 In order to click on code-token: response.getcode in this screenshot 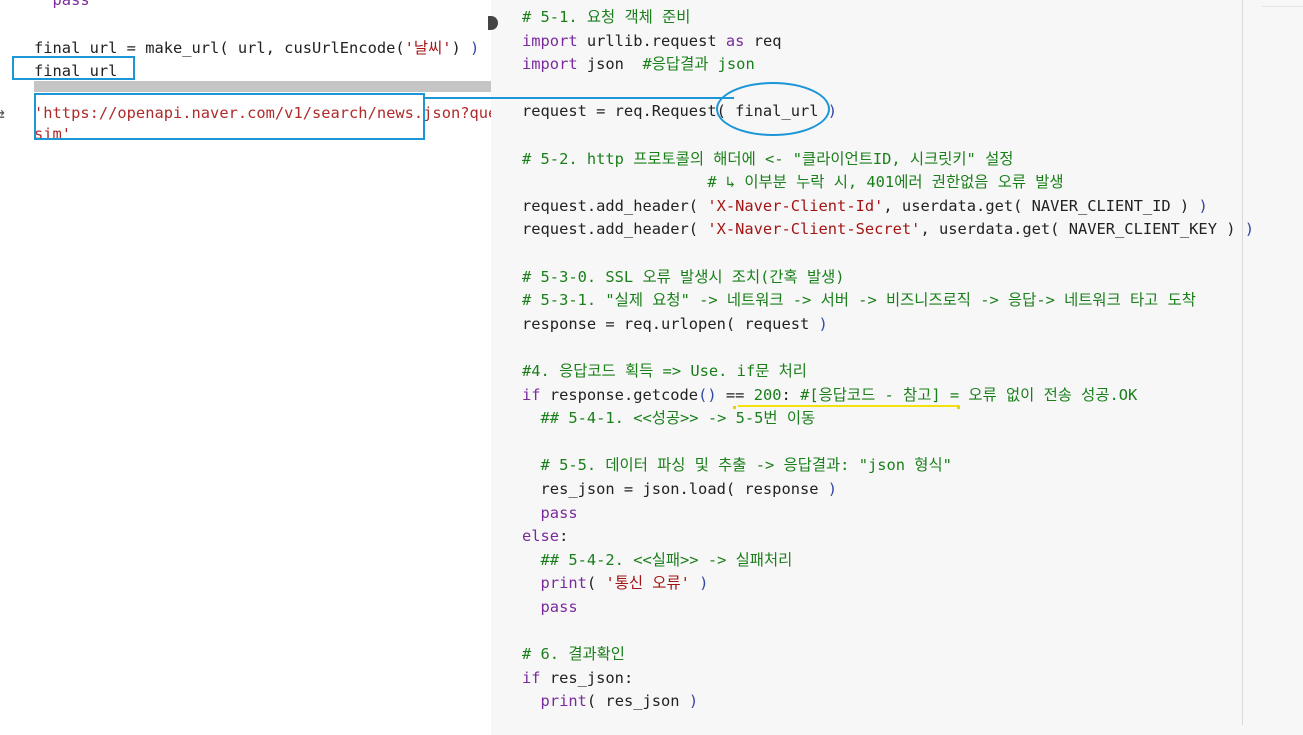, I will do `click(619, 394)`.